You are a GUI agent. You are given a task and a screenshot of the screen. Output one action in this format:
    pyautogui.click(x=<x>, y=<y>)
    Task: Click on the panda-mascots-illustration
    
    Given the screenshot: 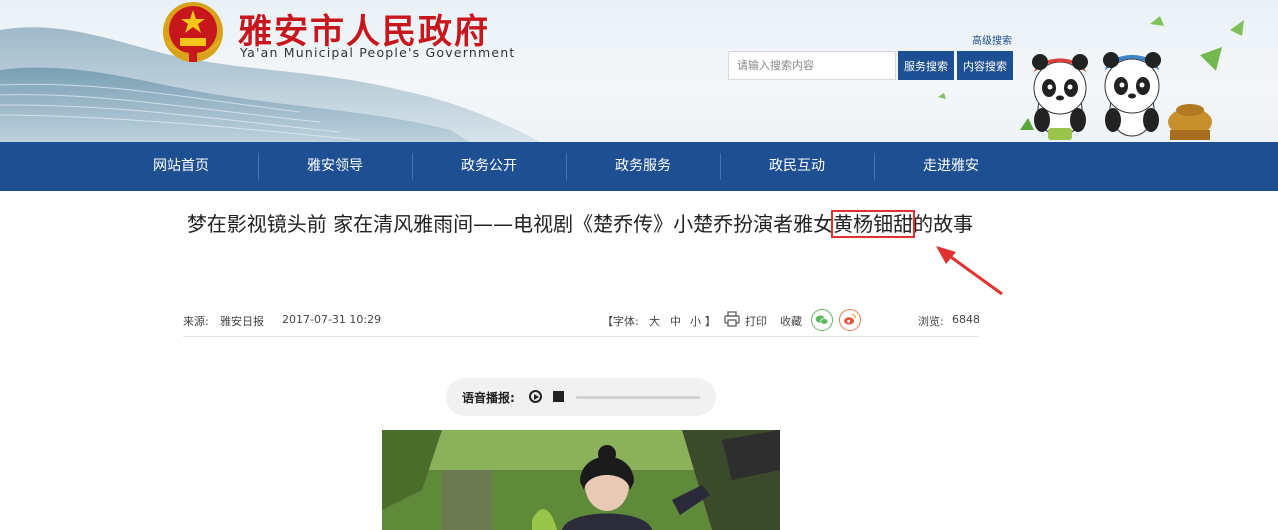 What is the action you would take?
    pyautogui.click(x=1132, y=80)
    